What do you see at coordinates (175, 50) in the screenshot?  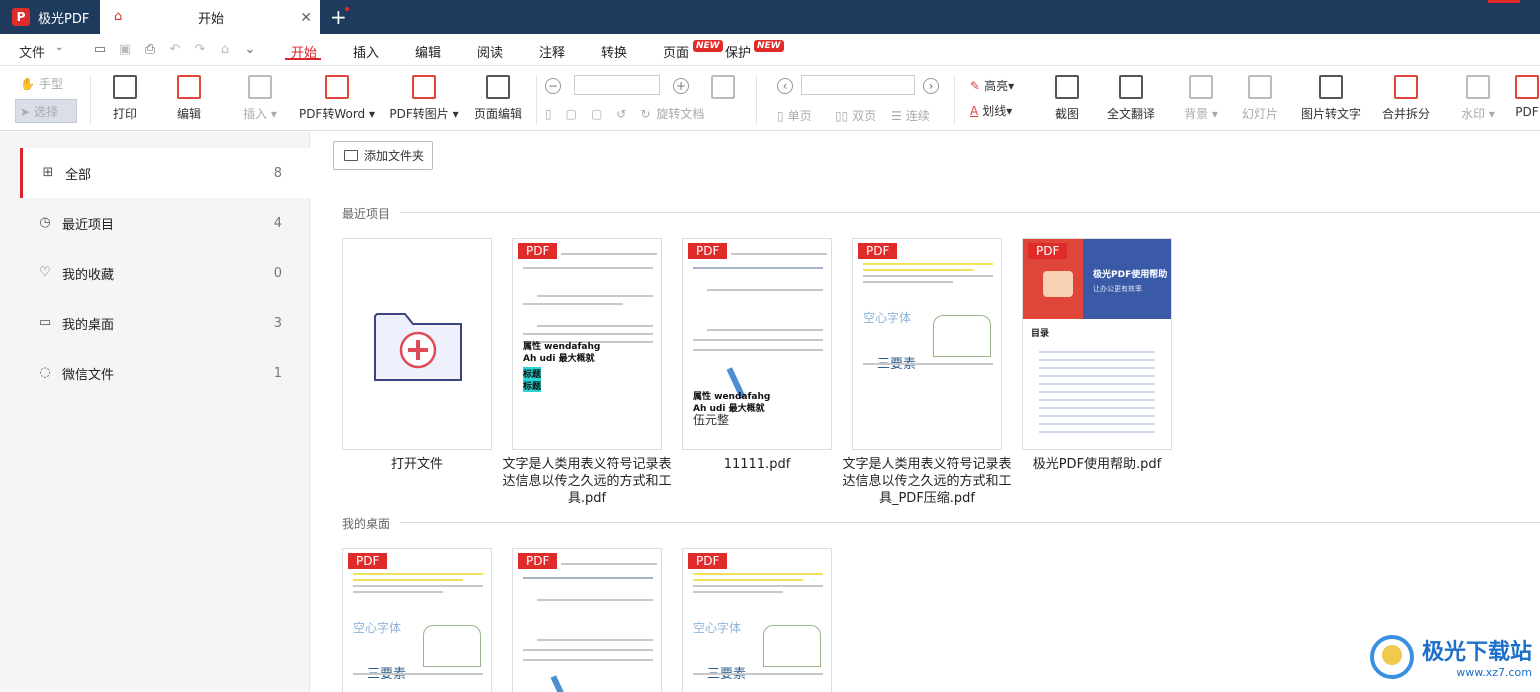 I see `undo-icon: ↶` at bounding box center [175, 50].